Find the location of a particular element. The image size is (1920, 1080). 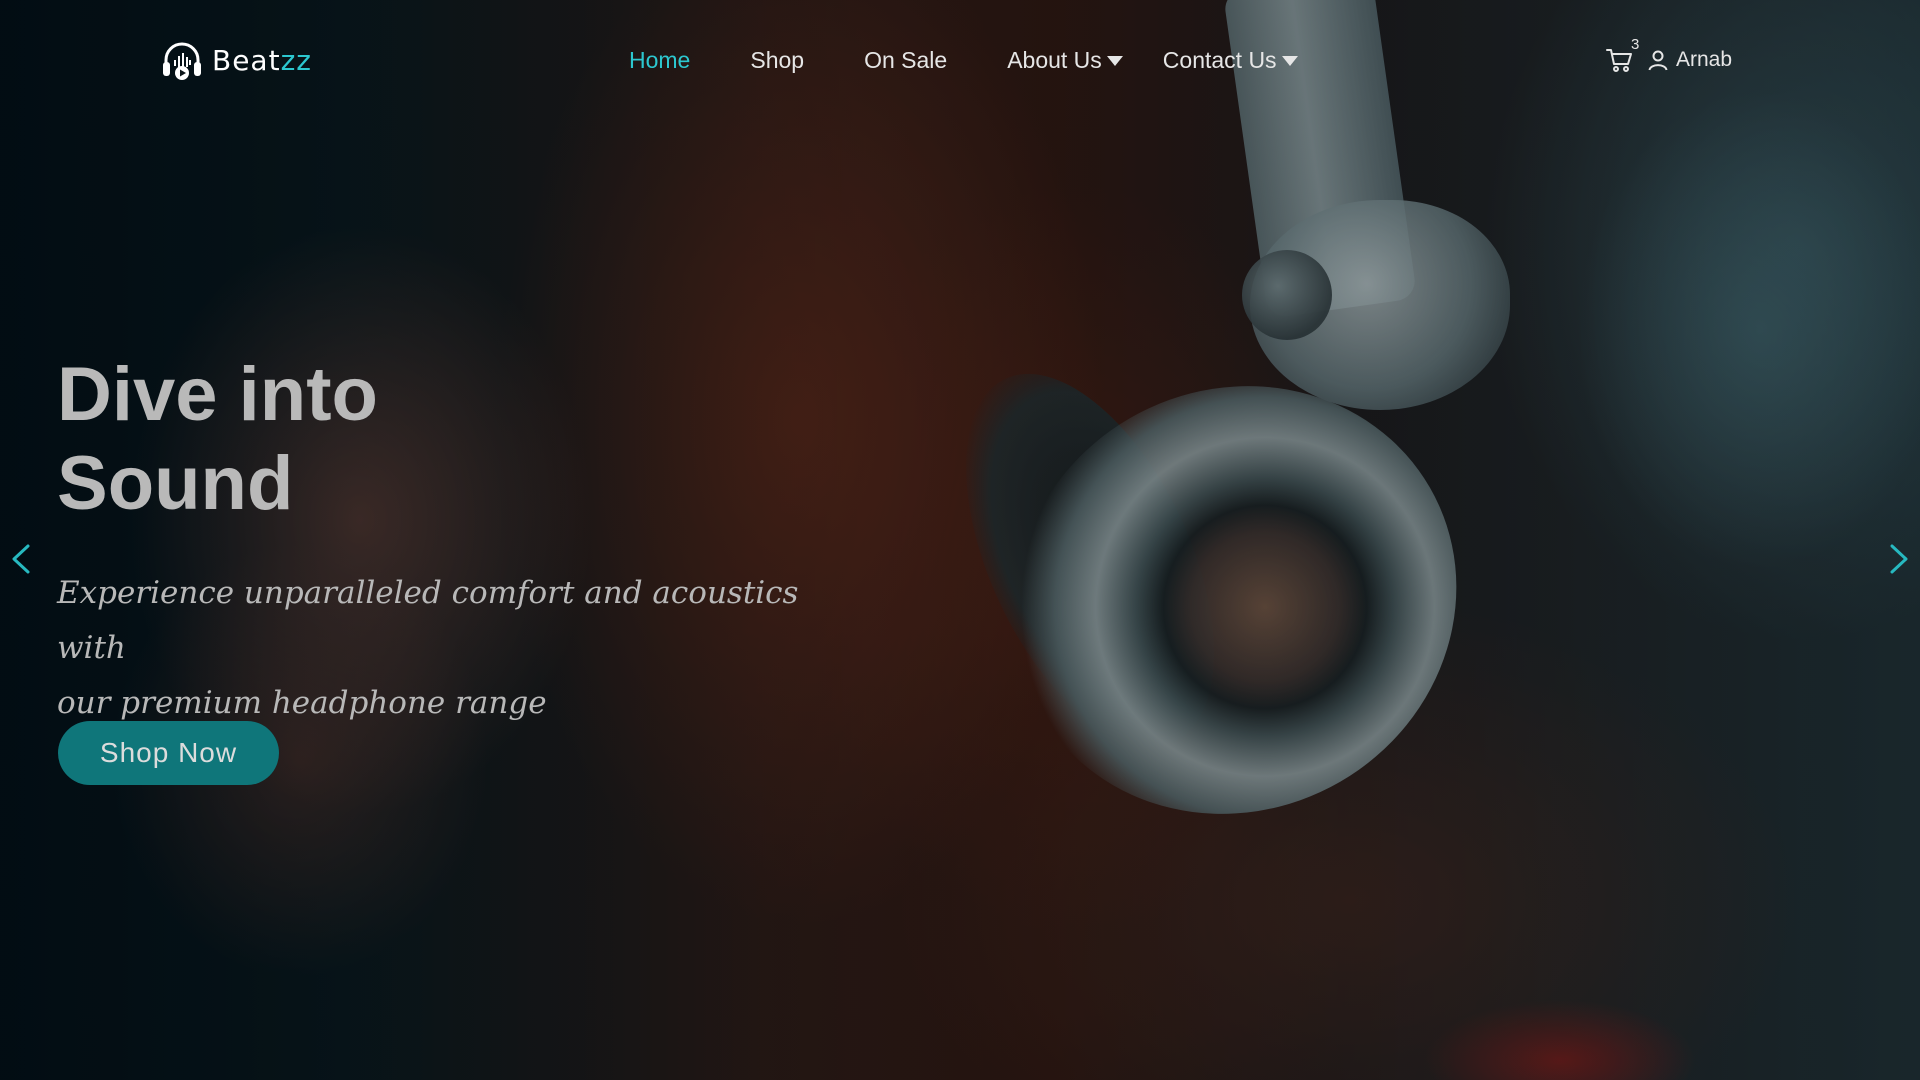

shop-now-button: Shop Now is located at coordinates (168, 753).